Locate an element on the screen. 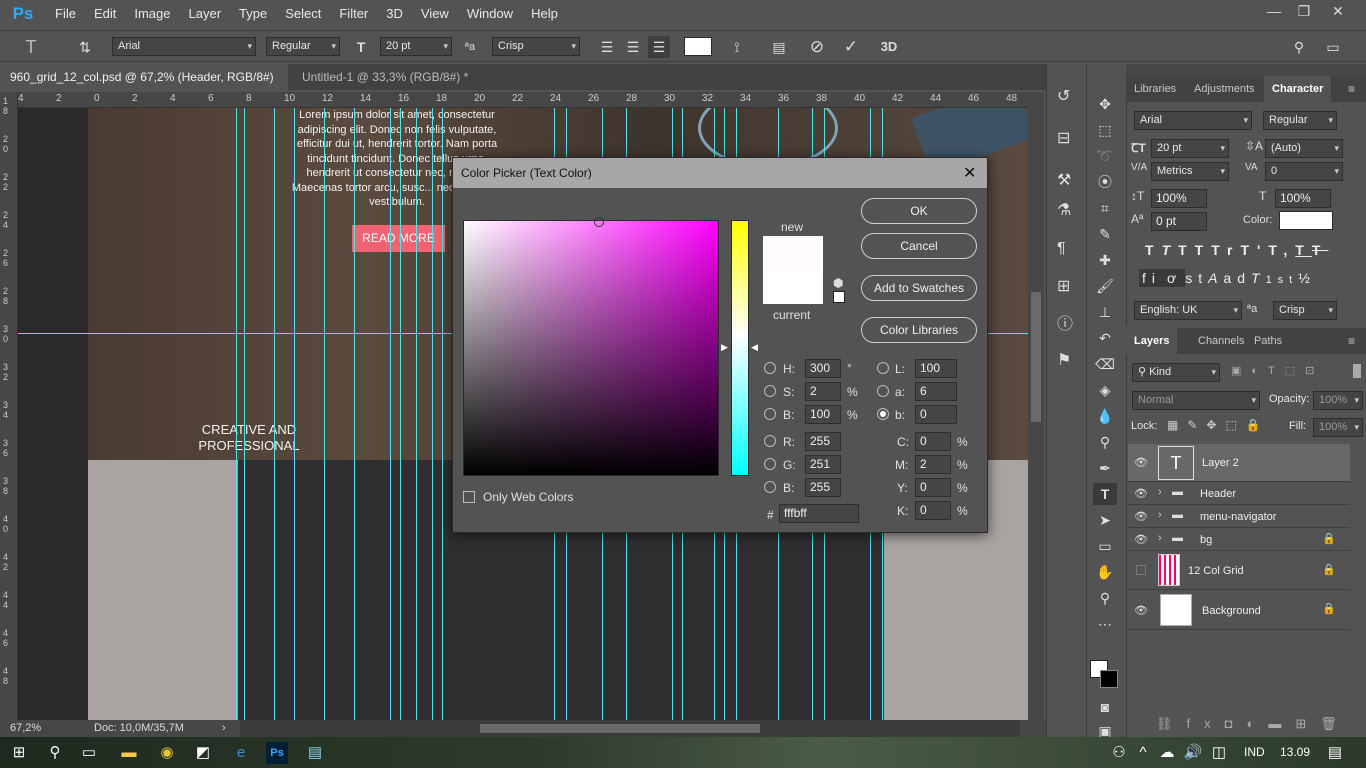 This screenshot has width=1366, height=768. layer-kind-filter: ⚲ Kind ▾ is located at coordinates (1176, 372).